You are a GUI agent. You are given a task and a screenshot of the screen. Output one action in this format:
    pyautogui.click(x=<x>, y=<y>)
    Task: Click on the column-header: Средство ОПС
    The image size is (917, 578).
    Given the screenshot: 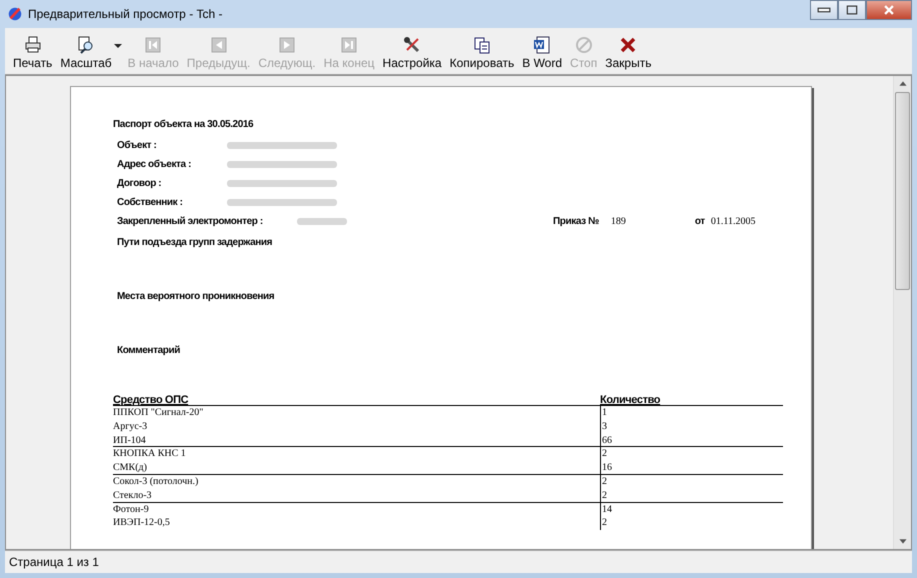 What is the action you would take?
    pyautogui.click(x=151, y=399)
    